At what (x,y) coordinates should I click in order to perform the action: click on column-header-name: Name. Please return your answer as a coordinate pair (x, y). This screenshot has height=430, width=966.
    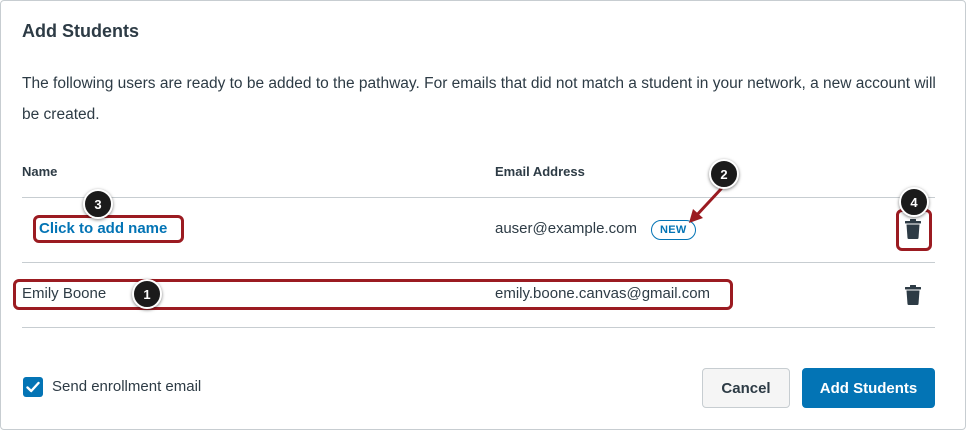
    Looking at the image, I should click on (40, 171).